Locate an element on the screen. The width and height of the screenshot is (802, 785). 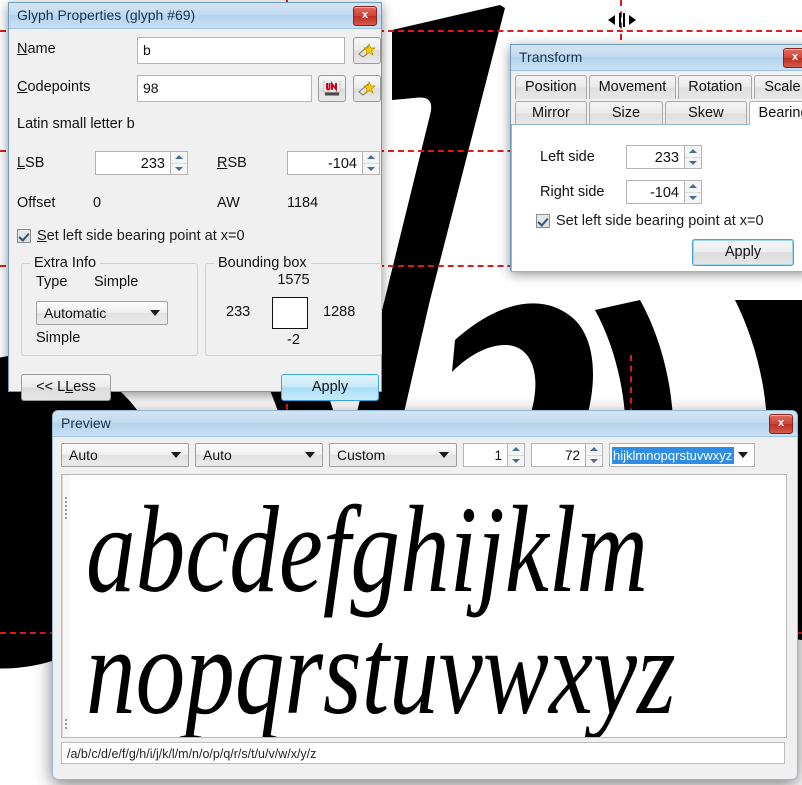
tab-movement: Movement is located at coordinates (632, 87).